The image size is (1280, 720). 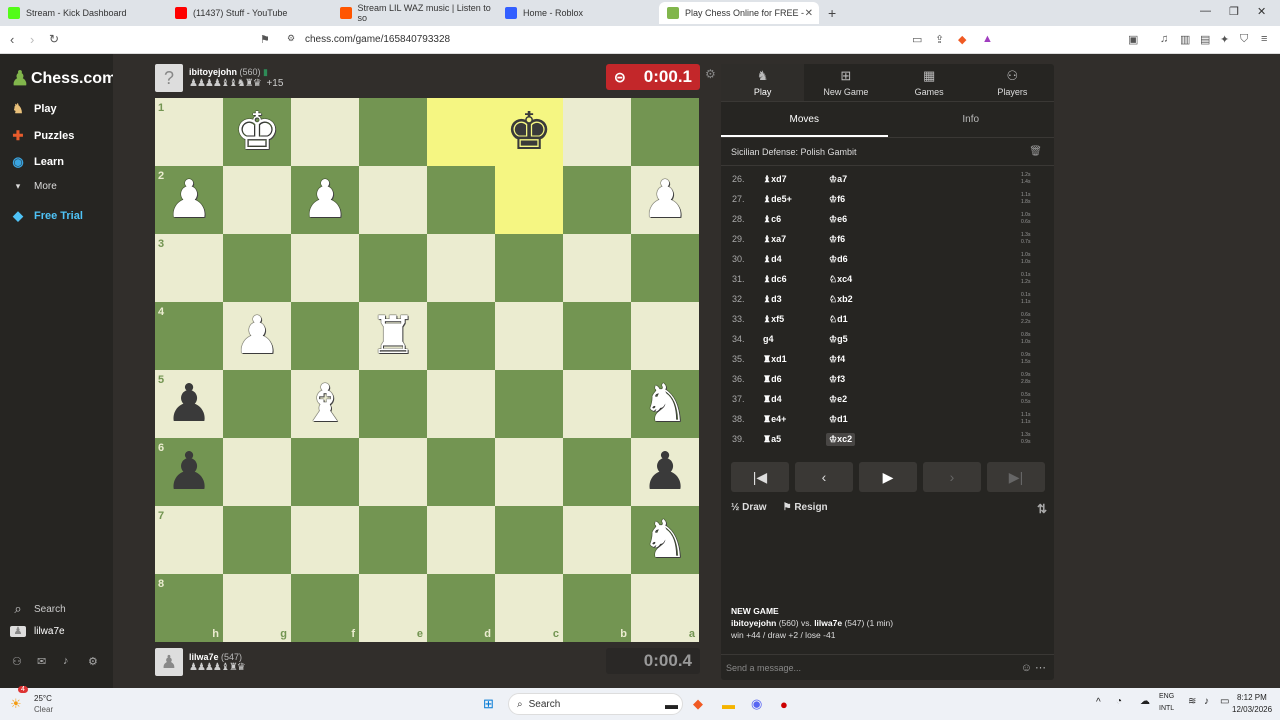 I want to click on brave-shield-icon: ◆, so click(x=962, y=39).